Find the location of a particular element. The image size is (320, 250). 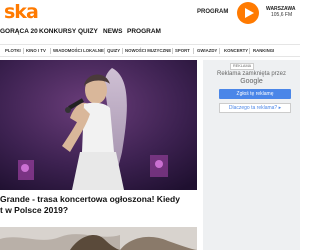

site-header: ska PROGRAM WARSZAWA 105,6 FM is located at coordinates (150, 12).